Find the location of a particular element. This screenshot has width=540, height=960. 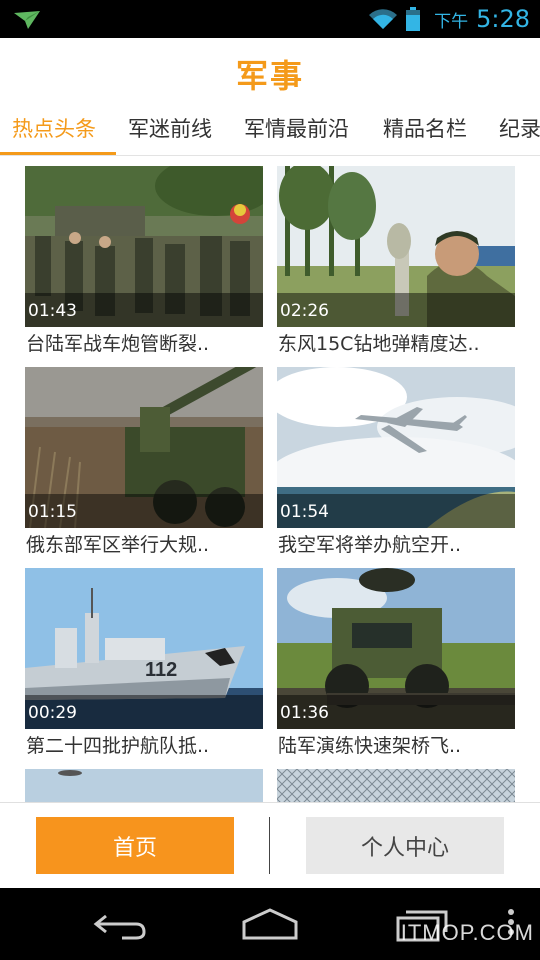

home-nav-icon is located at coordinates (270, 924).